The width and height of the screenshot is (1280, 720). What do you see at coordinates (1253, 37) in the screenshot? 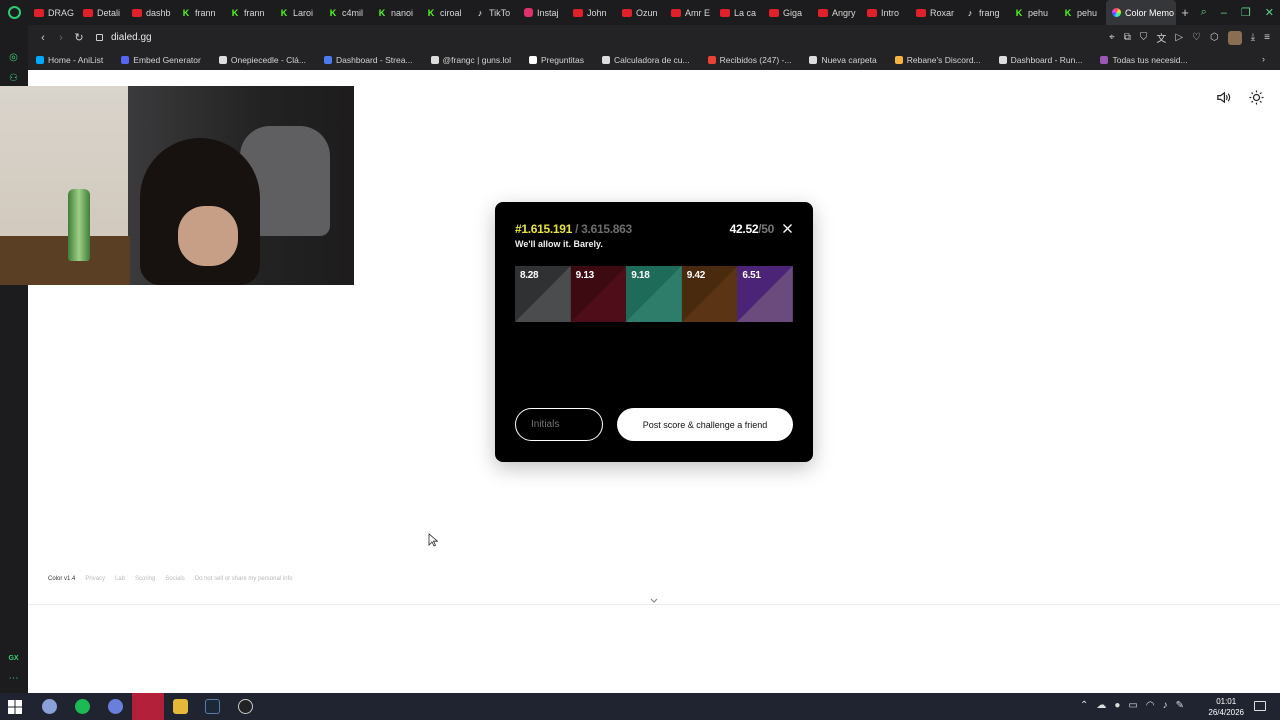
I see `download-icon: ⤓` at bounding box center [1253, 37].